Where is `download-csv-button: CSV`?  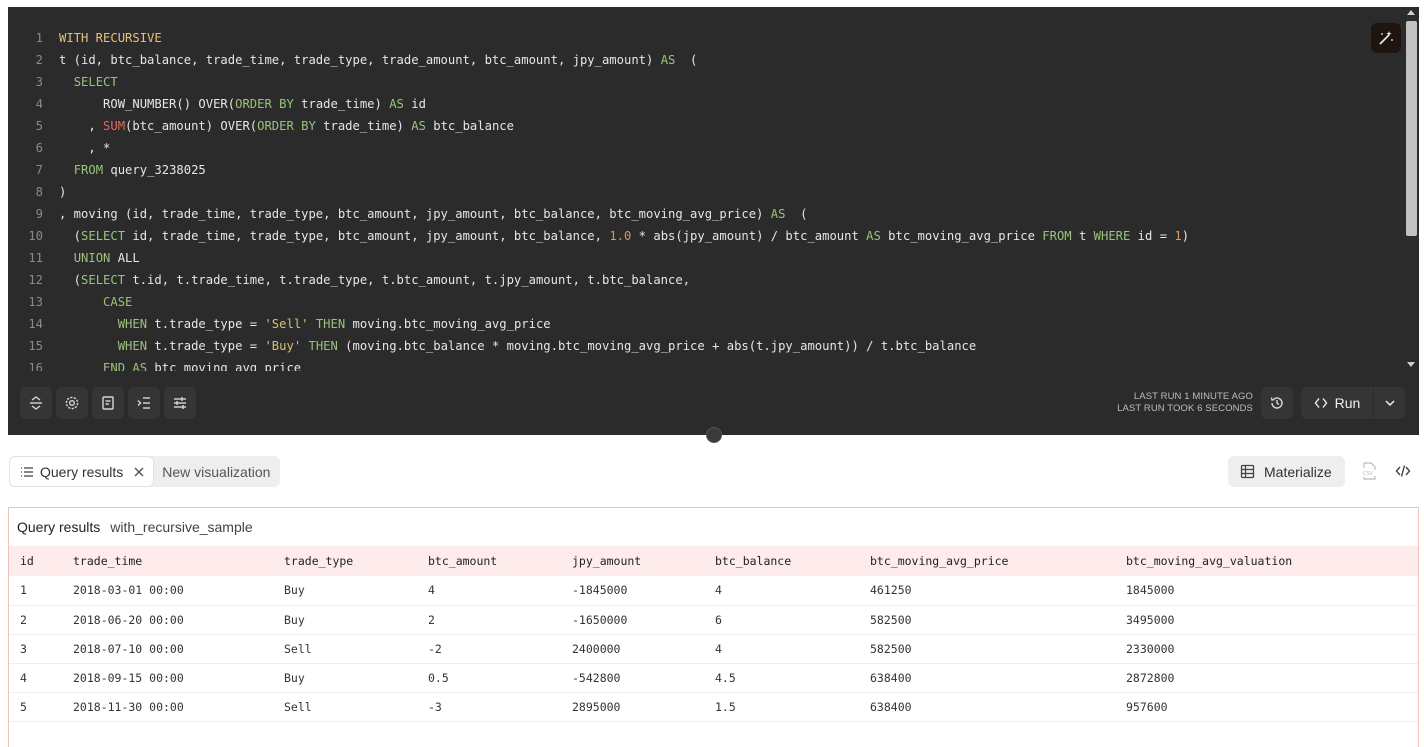 download-csv-button: CSV is located at coordinates (1369, 471).